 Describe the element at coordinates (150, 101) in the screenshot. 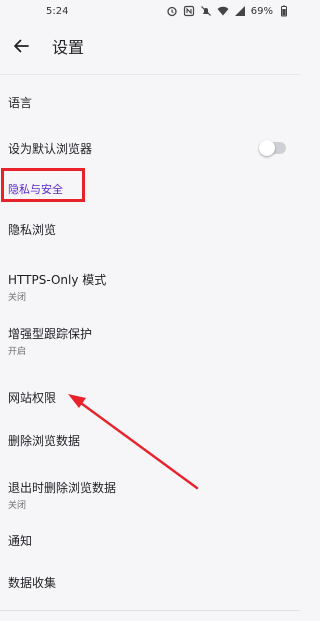

I see `settings-item-language: 语言` at that location.